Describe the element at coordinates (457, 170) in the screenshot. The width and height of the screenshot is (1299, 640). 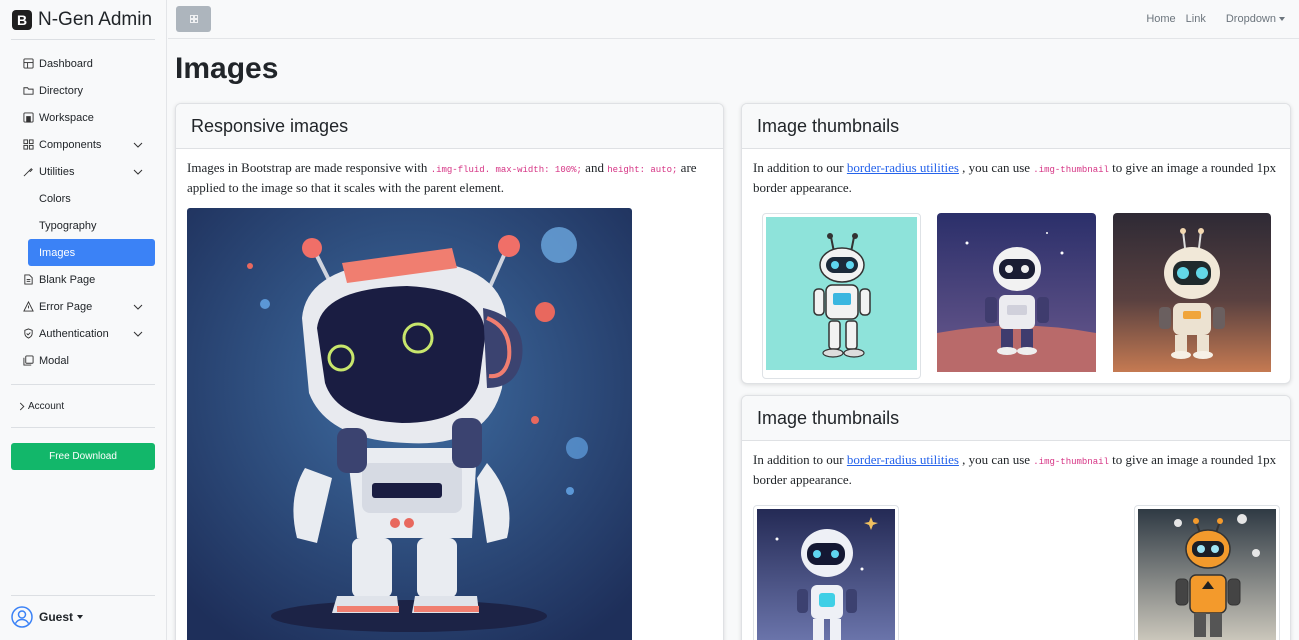
I see `code-snippet: .img-fluid` at that location.